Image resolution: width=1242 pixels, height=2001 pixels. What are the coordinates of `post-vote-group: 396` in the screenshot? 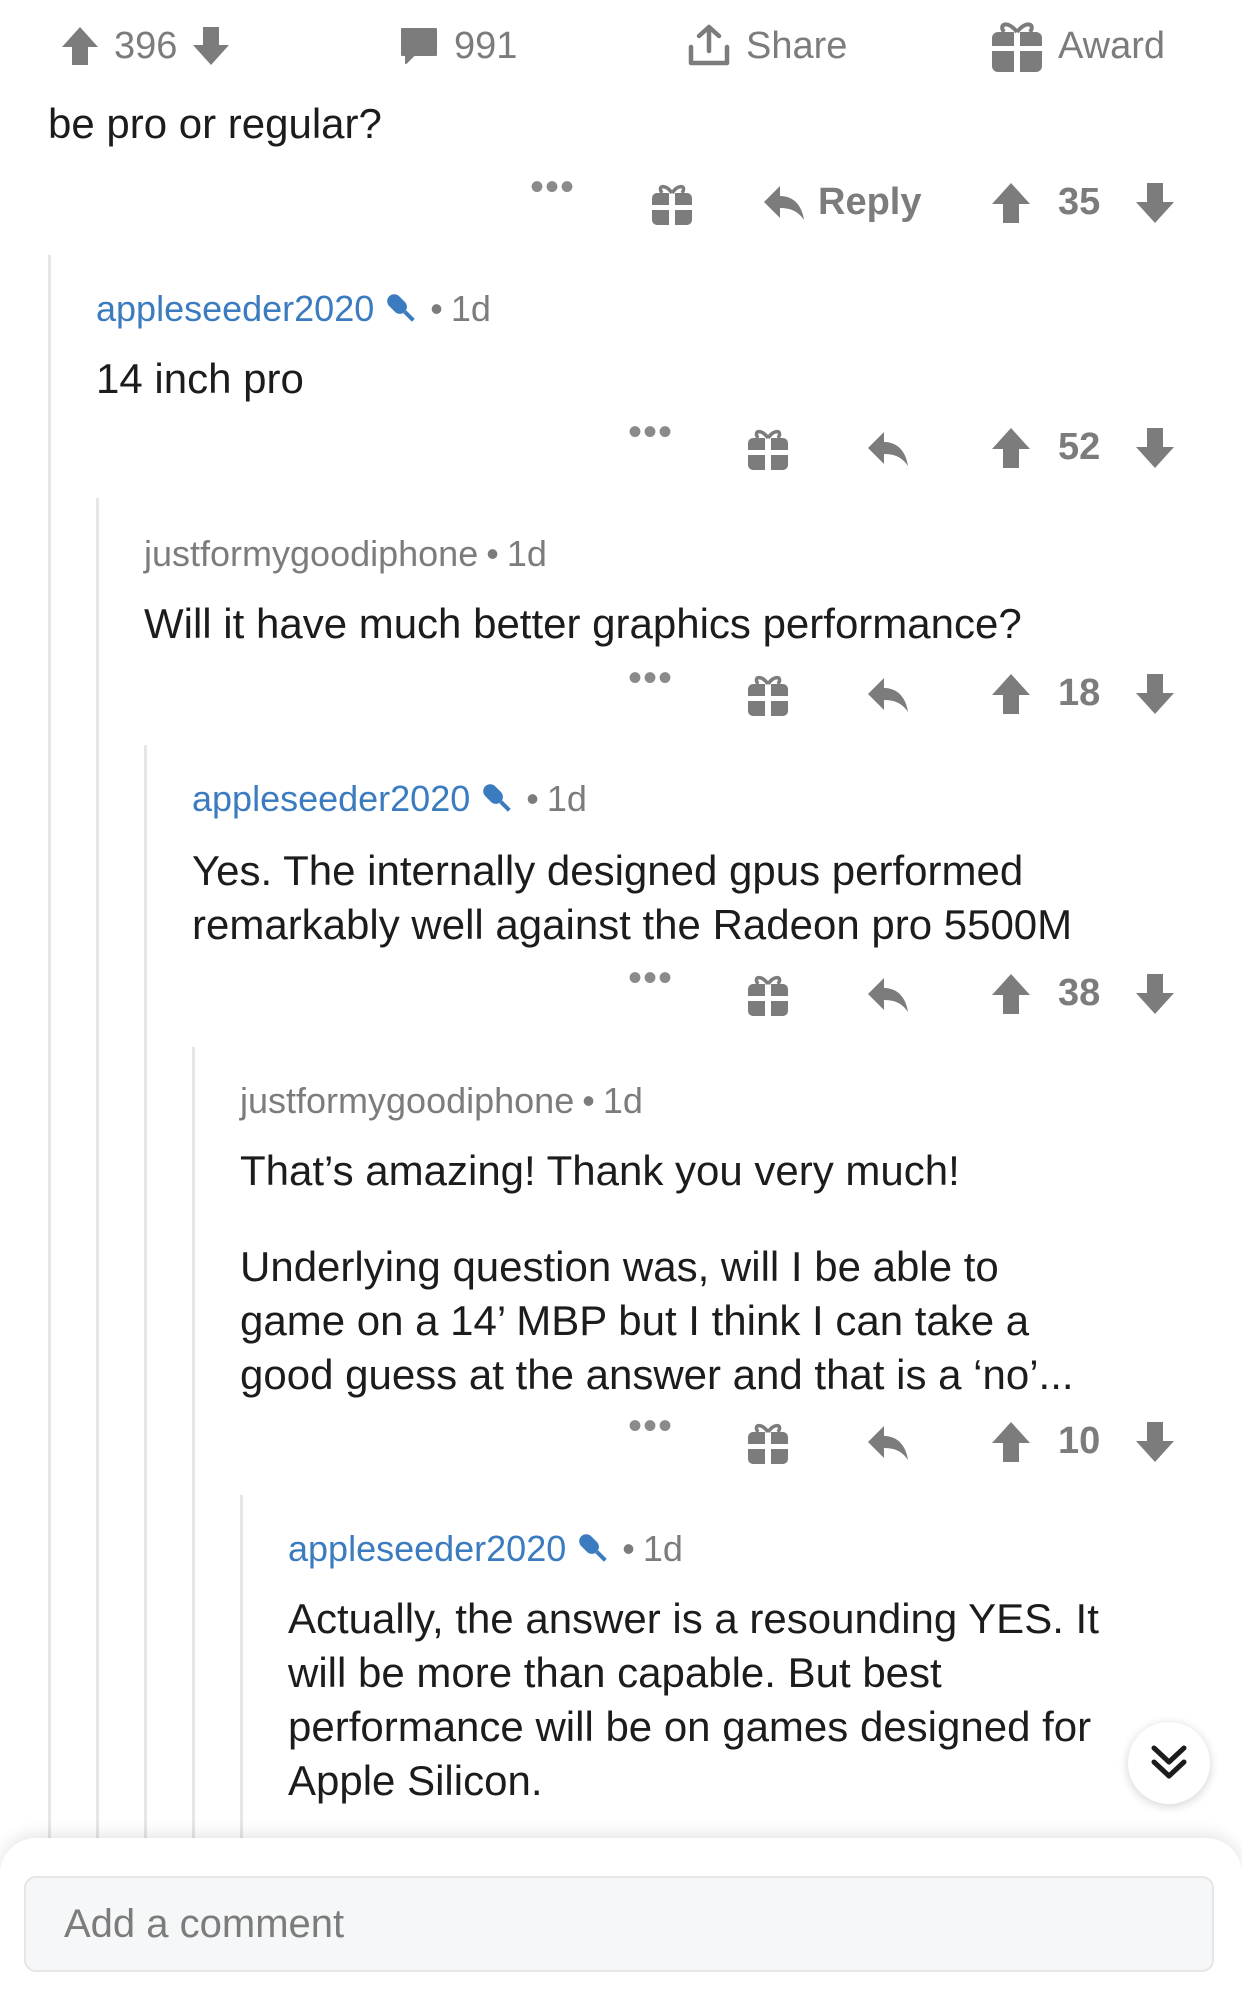 It's located at (145, 46).